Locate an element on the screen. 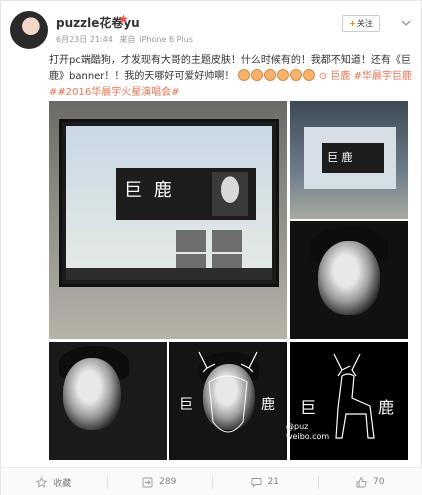  banner-portrait is located at coordinates (230, 194).